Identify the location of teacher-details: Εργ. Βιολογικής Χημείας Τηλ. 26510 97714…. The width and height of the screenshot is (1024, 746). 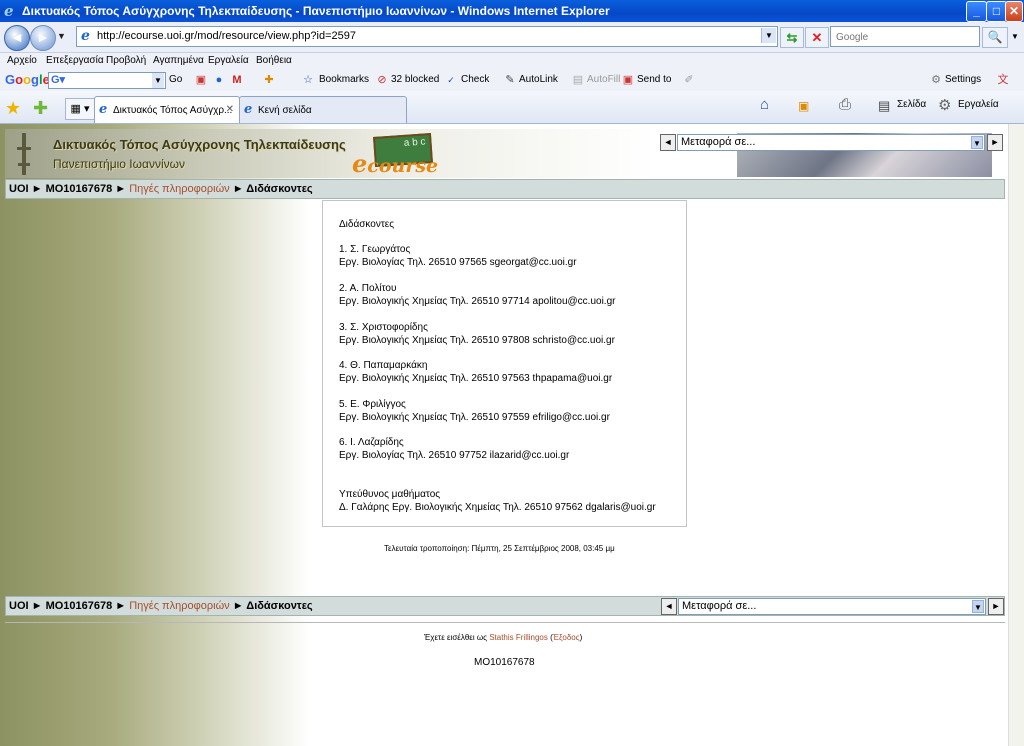
(477, 301).